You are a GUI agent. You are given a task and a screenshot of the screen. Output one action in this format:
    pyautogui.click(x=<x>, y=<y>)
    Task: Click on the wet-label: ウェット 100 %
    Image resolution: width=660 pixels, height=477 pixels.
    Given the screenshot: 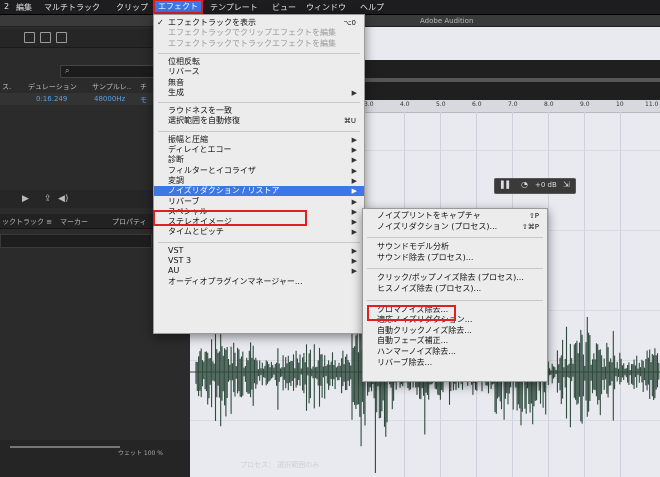 What is the action you would take?
    pyautogui.click(x=140, y=453)
    